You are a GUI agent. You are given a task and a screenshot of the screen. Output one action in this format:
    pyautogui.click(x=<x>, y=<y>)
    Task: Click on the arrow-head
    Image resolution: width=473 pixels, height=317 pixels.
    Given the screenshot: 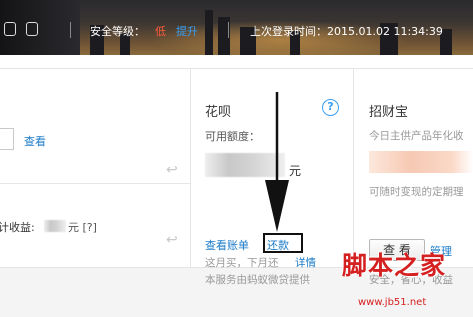 What is the action you would take?
    pyautogui.click(x=277, y=206)
    